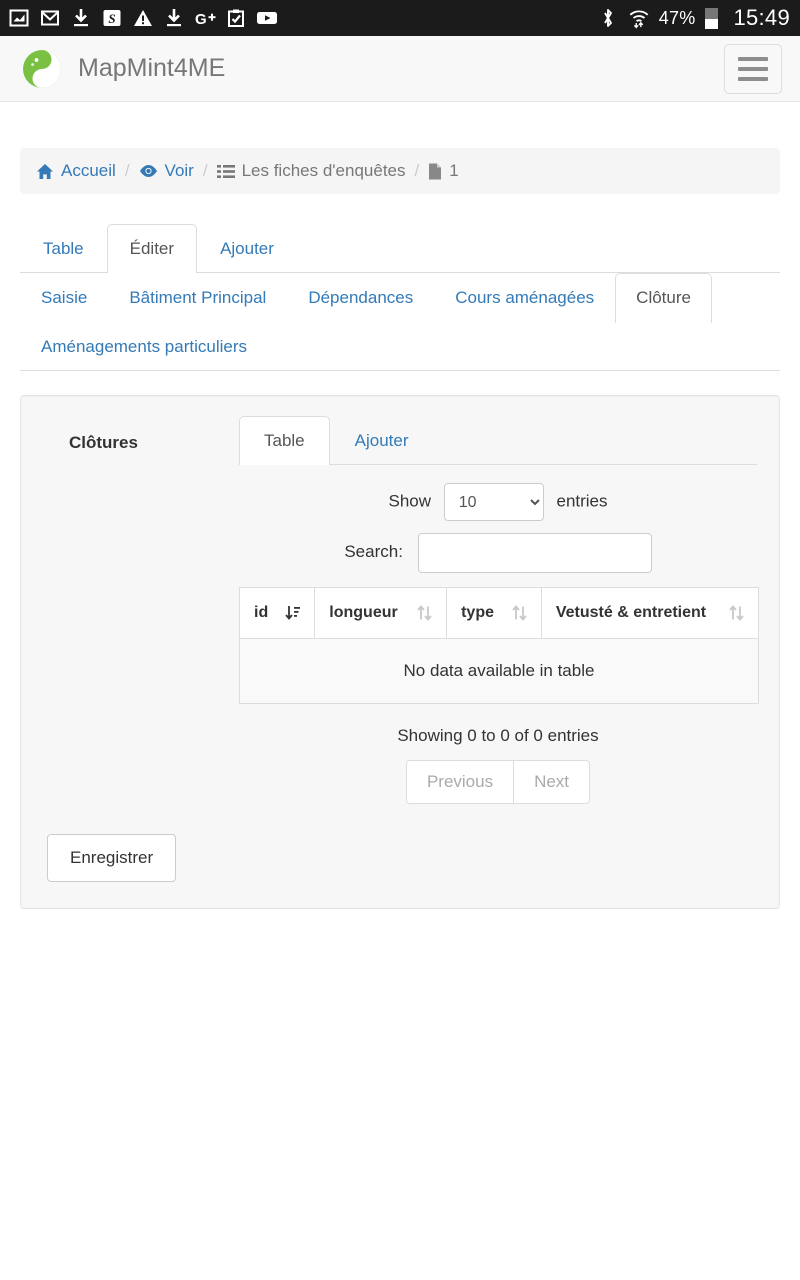 The height and width of the screenshot is (1280, 800). What do you see at coordinates (152, 68) in the screenshot?
I see `app-title: MapMint4ME` at bounding box center [152, 68].